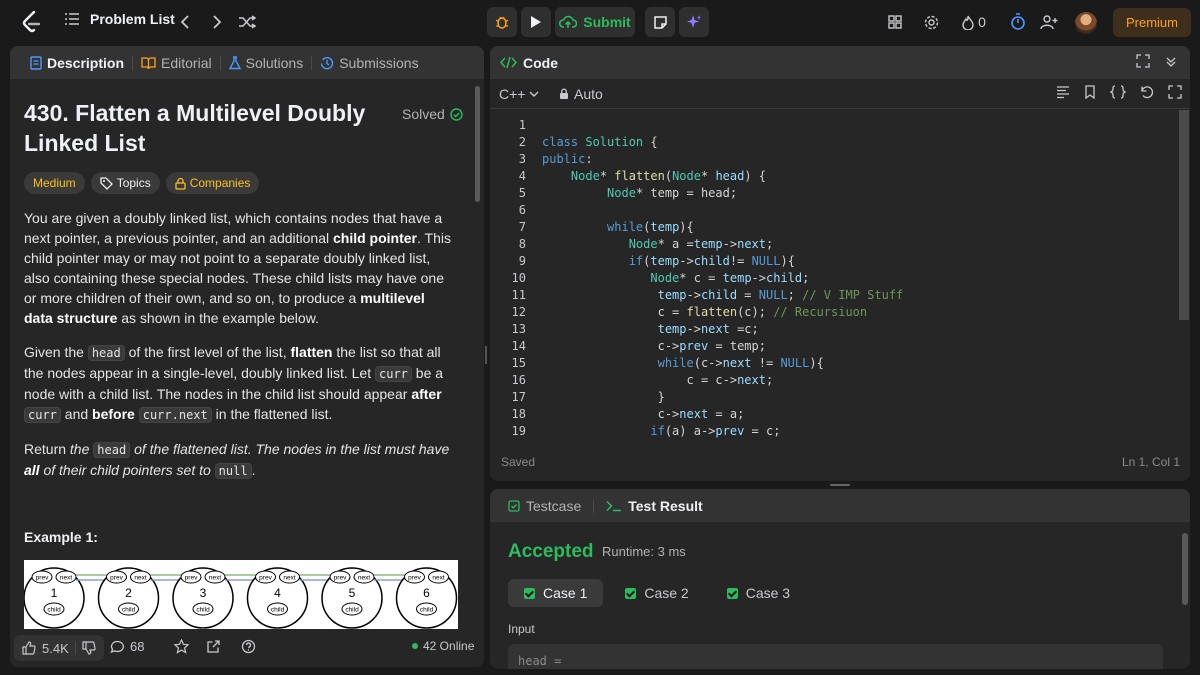 Image resolution: width=1200 pixels, height=675 pixels. I want to click on code-panel-header: Code, so click(840, 62).